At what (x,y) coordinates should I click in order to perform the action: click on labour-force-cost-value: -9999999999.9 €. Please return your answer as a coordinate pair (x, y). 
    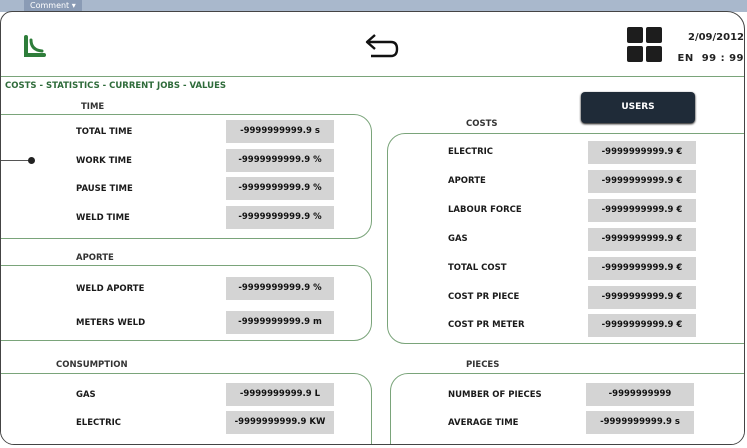
    Looking at the image, I should click on (642, 210).